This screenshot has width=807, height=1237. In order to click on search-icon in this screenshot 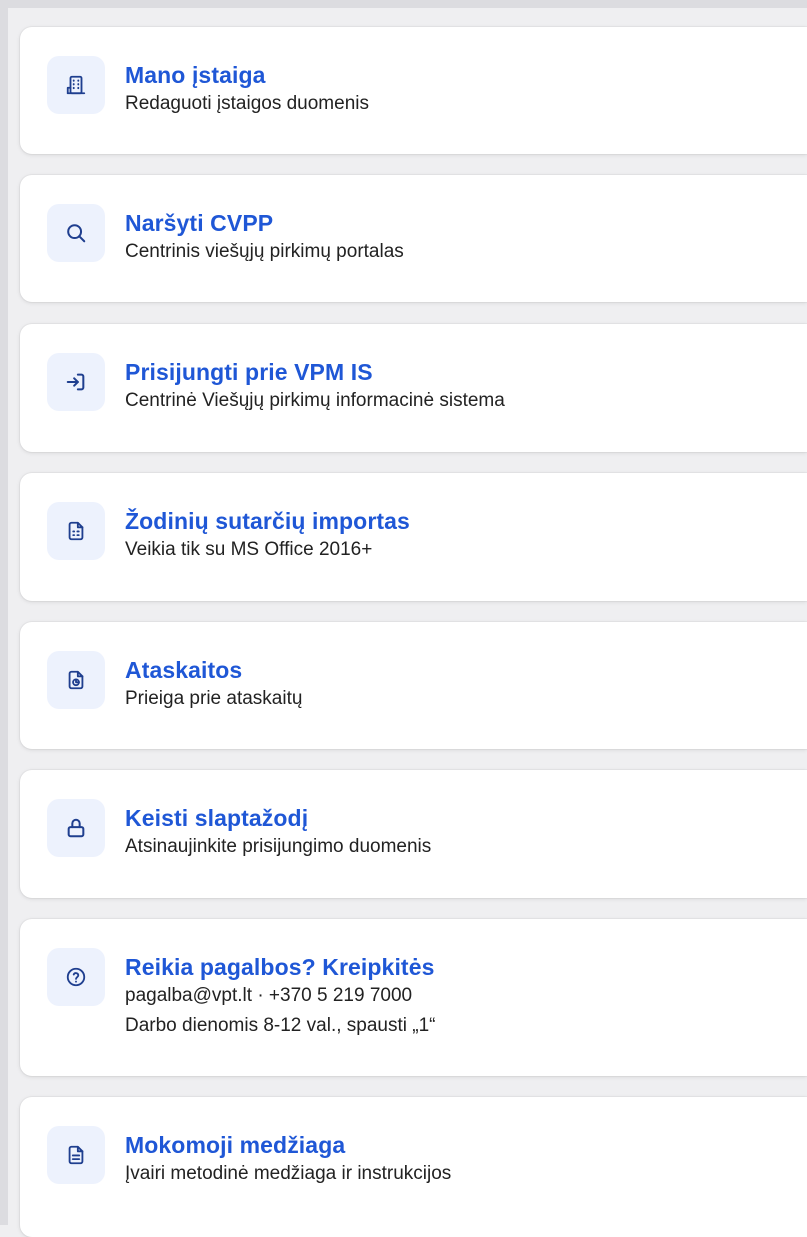, I will do `click(76, 233)`.